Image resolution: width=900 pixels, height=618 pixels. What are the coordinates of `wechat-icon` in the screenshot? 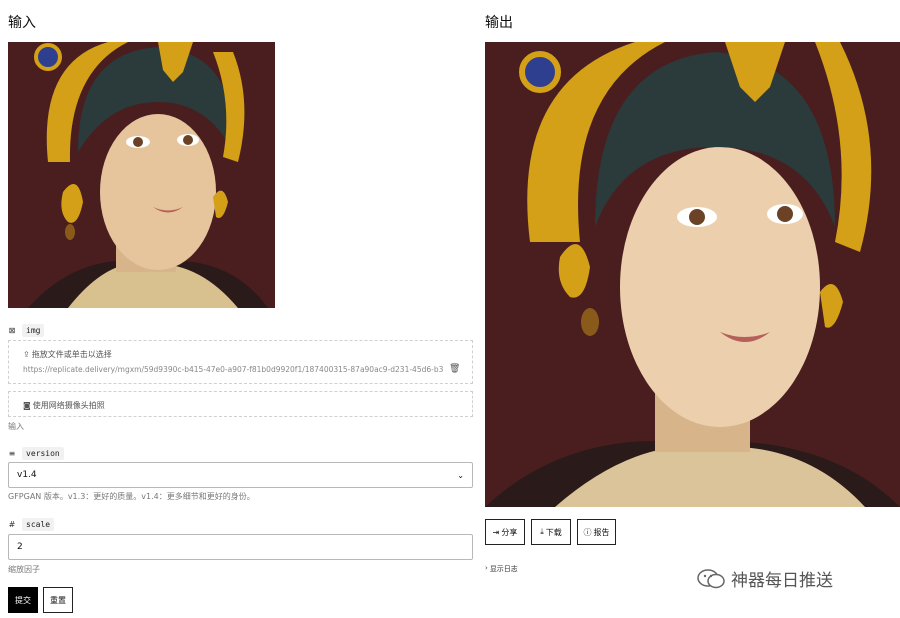 It's located at (711, 579).